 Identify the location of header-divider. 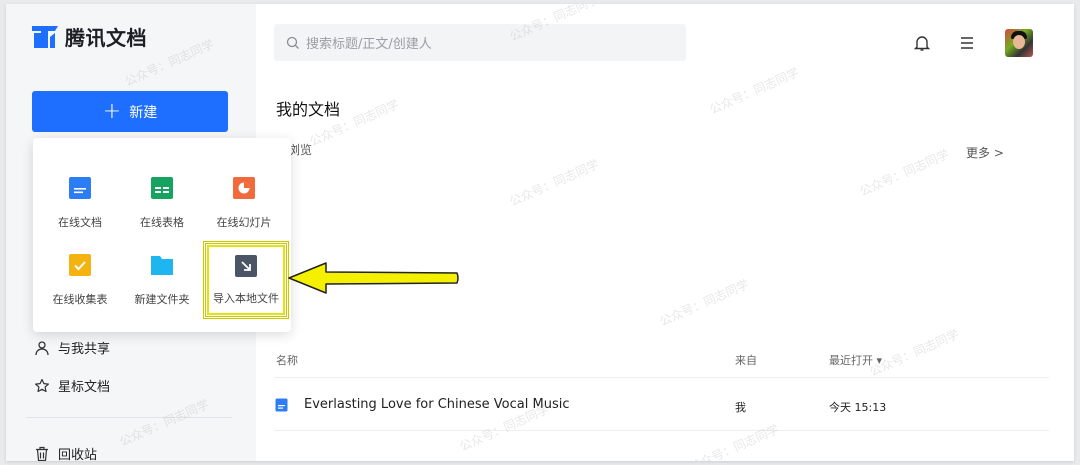
(661, 377).